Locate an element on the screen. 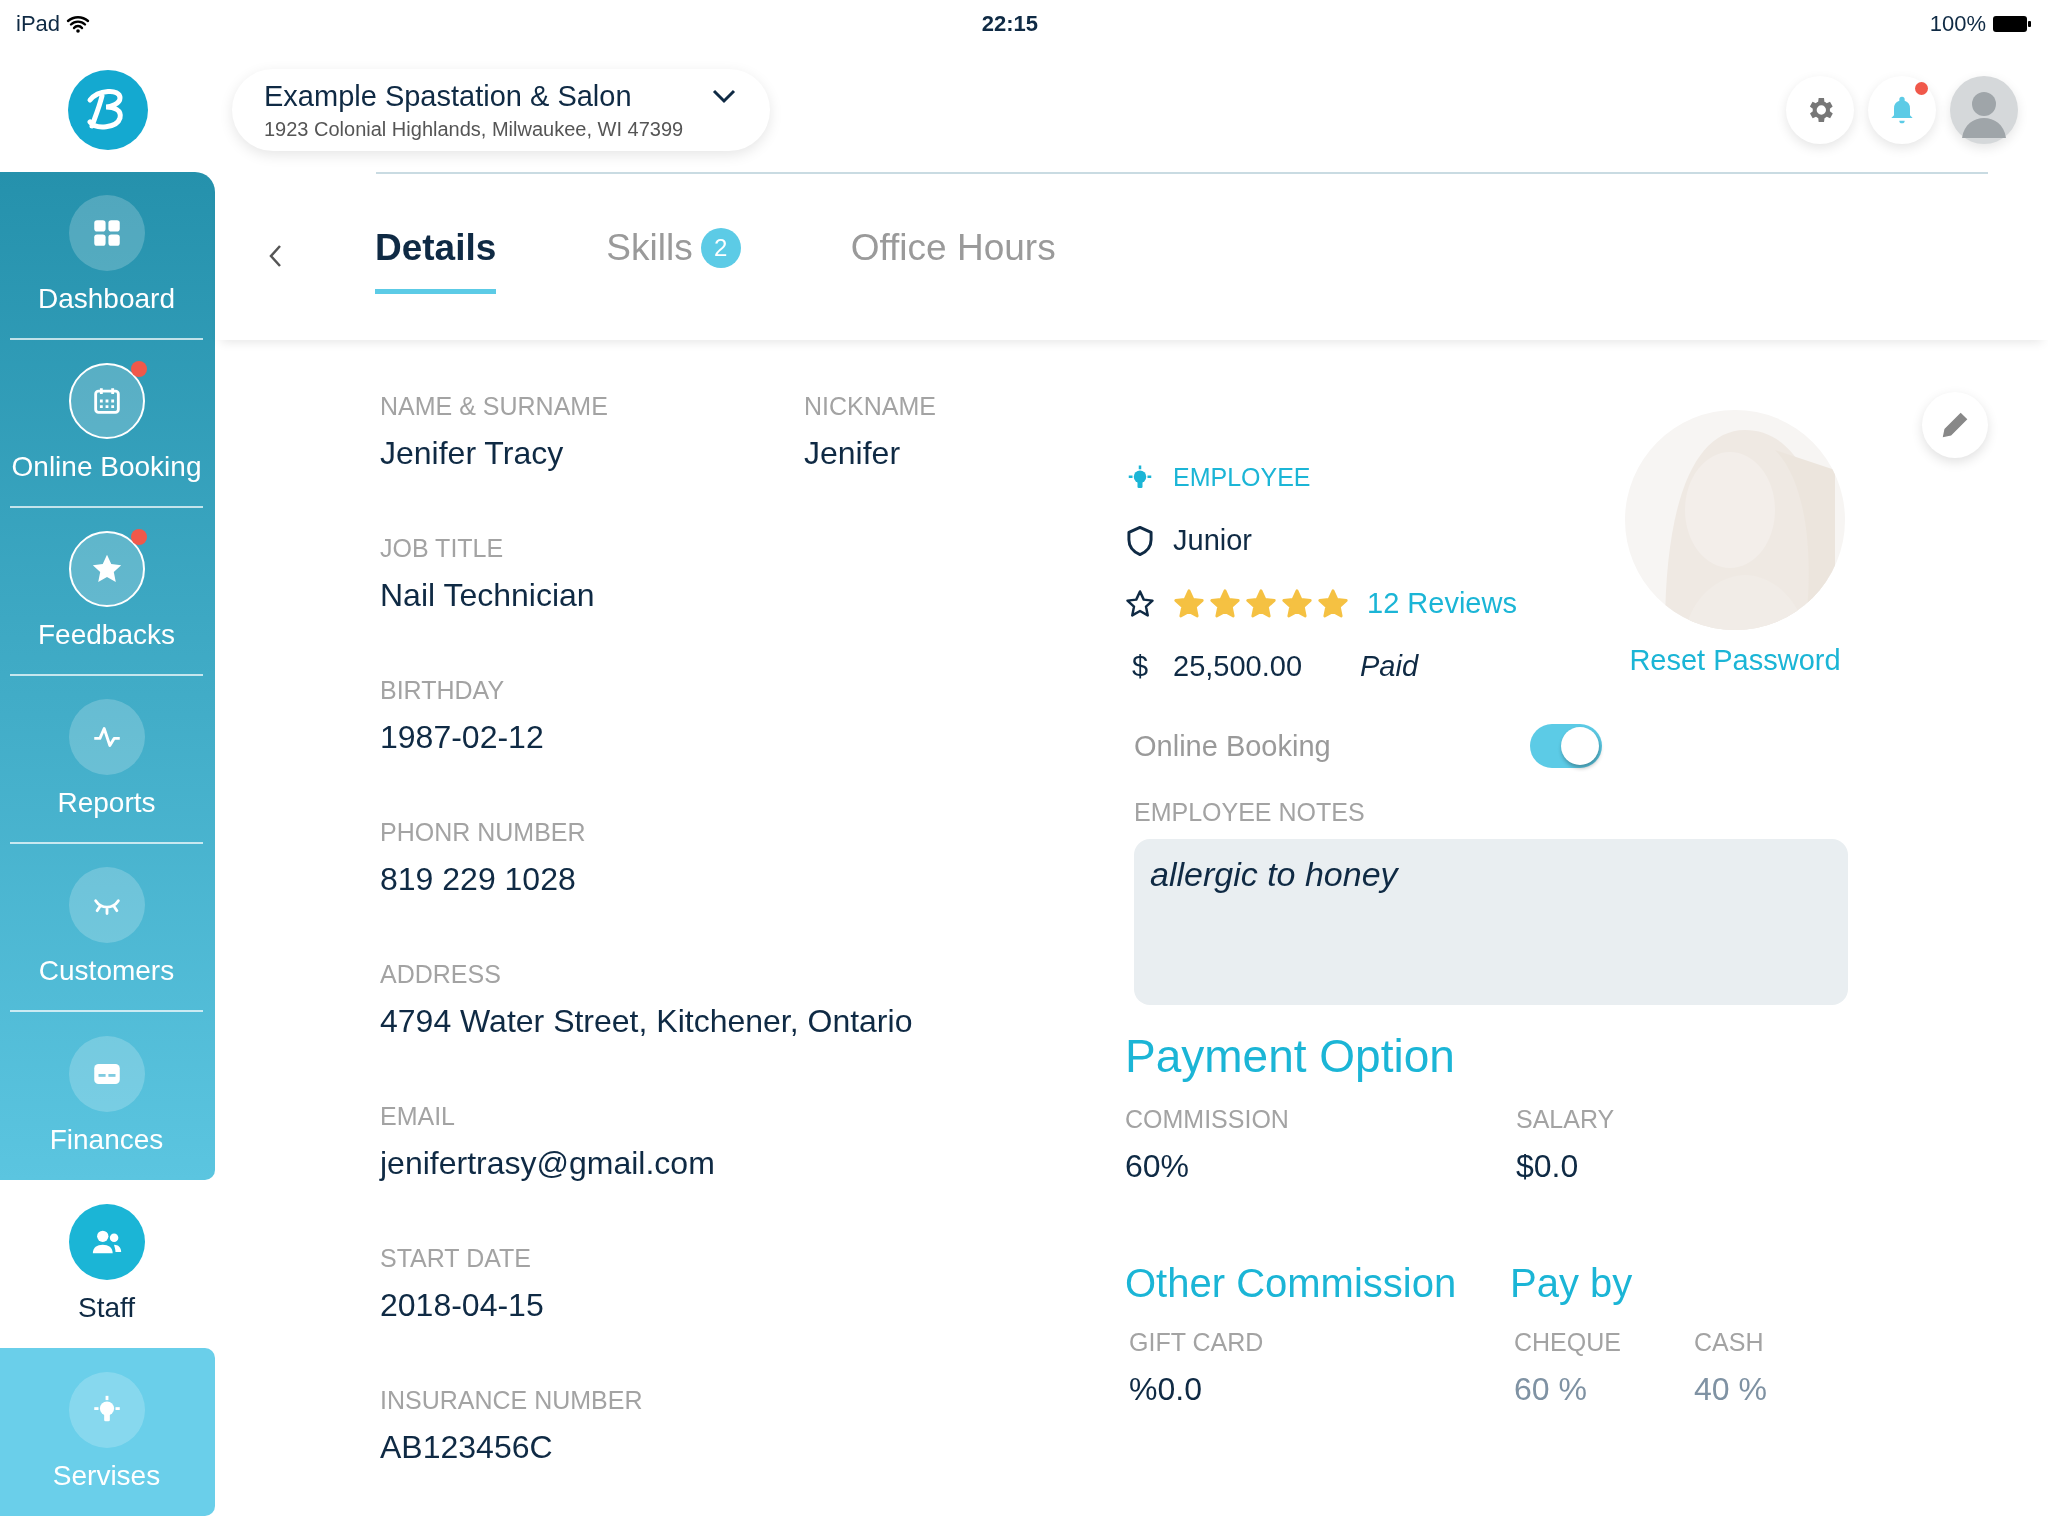 The height and width of the screenshot is (1536, 2048). field-label: PHONR NUMBER is located at coordinates (483, 832).